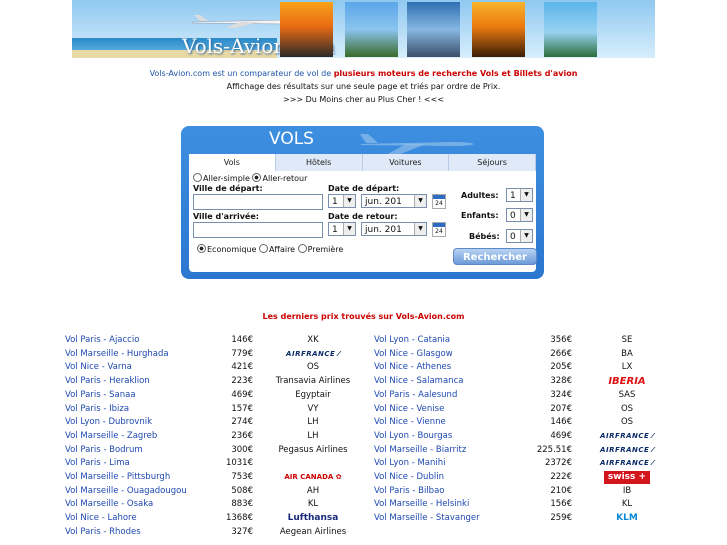 The height and width of the screenshot is (545, 727). I want to click on price-row-route: Vol Marseille - Ouagadougou, so click(126, 491).